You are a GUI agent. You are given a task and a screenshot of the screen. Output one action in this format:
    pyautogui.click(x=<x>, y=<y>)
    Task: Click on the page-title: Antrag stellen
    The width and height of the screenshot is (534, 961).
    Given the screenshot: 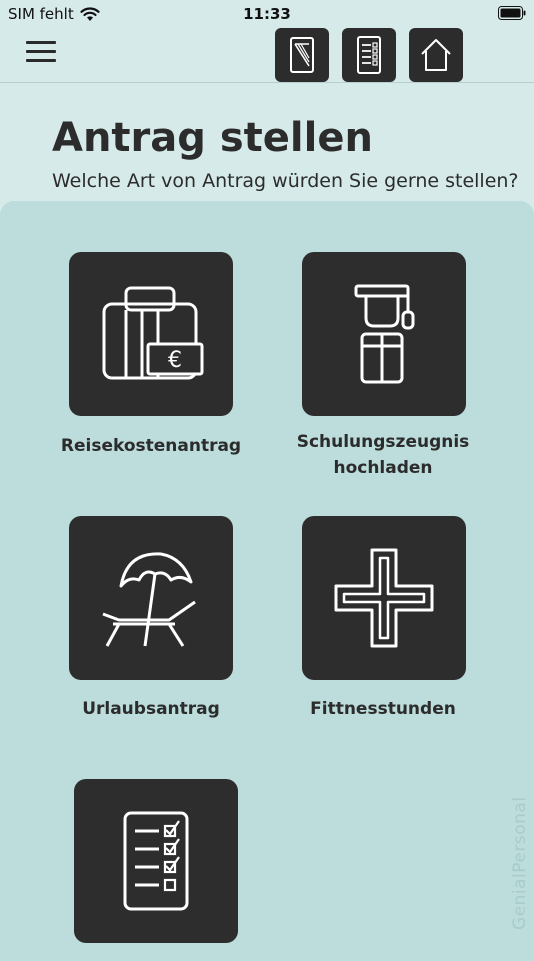 What is the action you would take?
    pyautogui.click(x=212, y=138)
    